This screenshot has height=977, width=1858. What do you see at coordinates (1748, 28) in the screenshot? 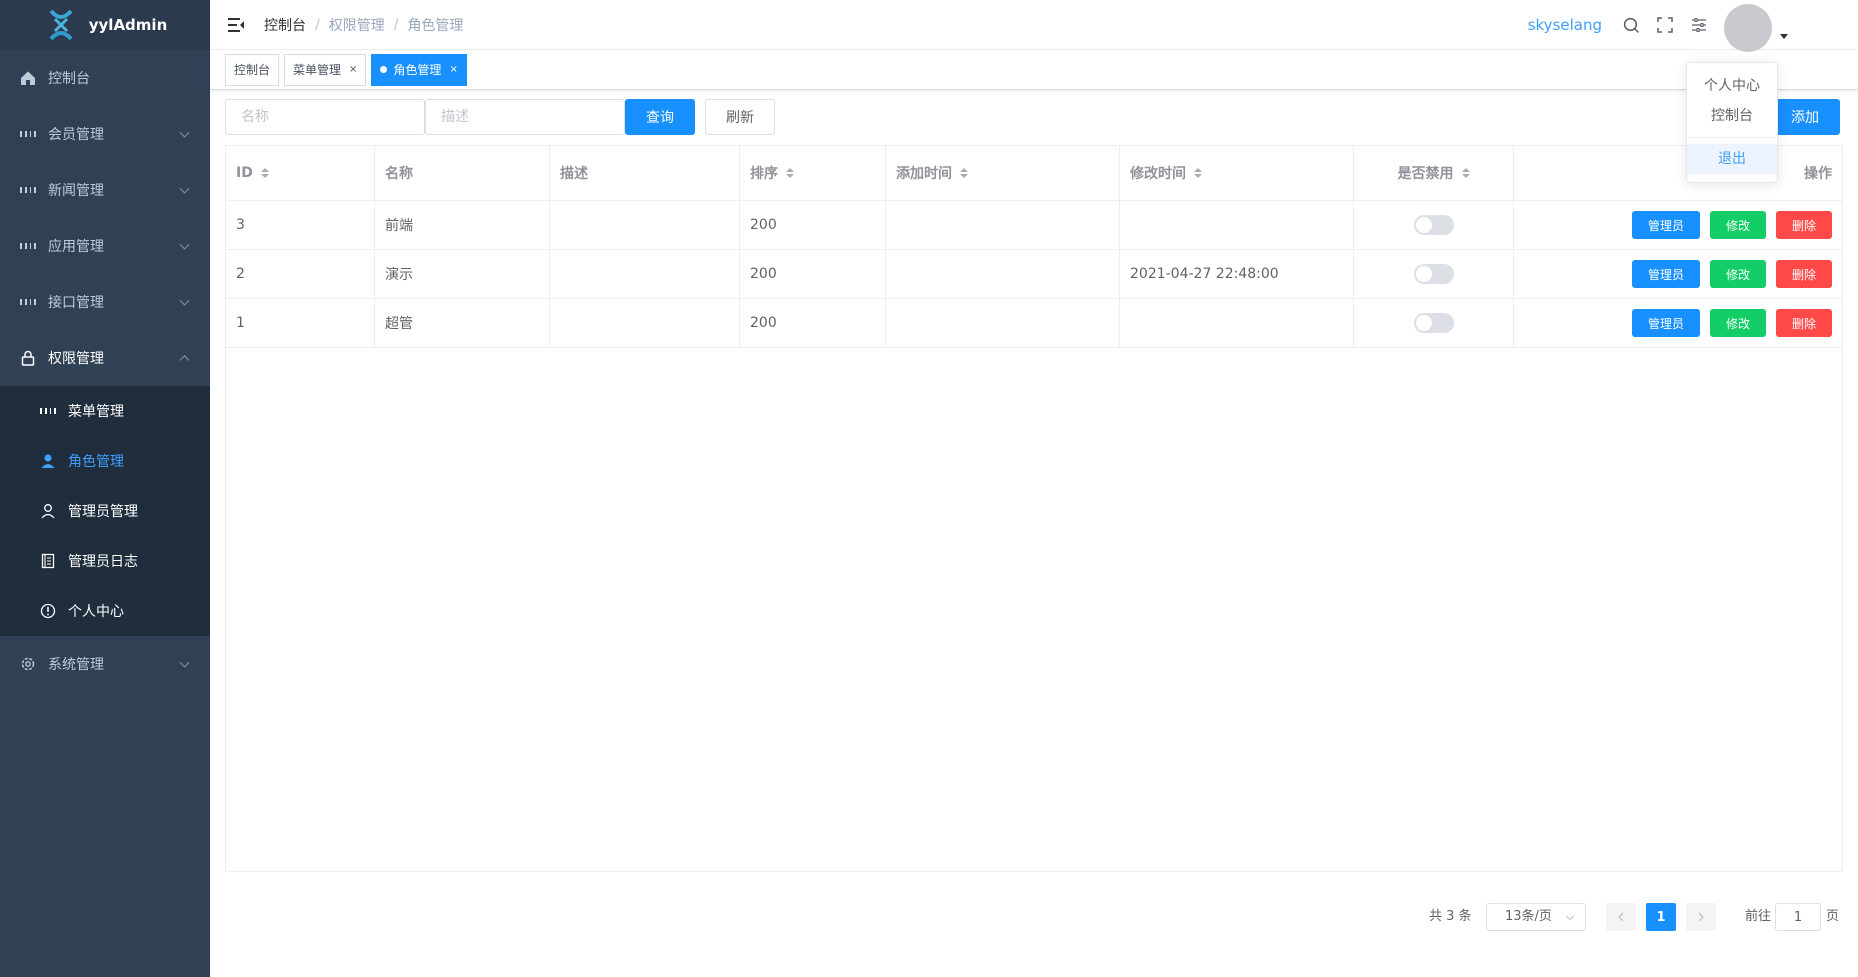
I see `avatar` at bounding box center [1748, 28].